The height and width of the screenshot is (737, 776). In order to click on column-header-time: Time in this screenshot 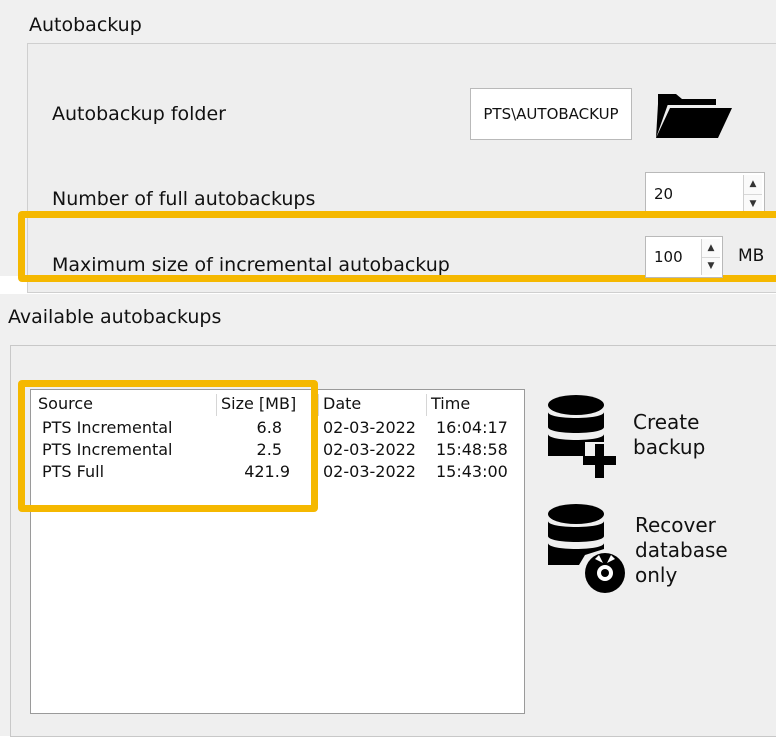, I will do `click(474, 405)`.